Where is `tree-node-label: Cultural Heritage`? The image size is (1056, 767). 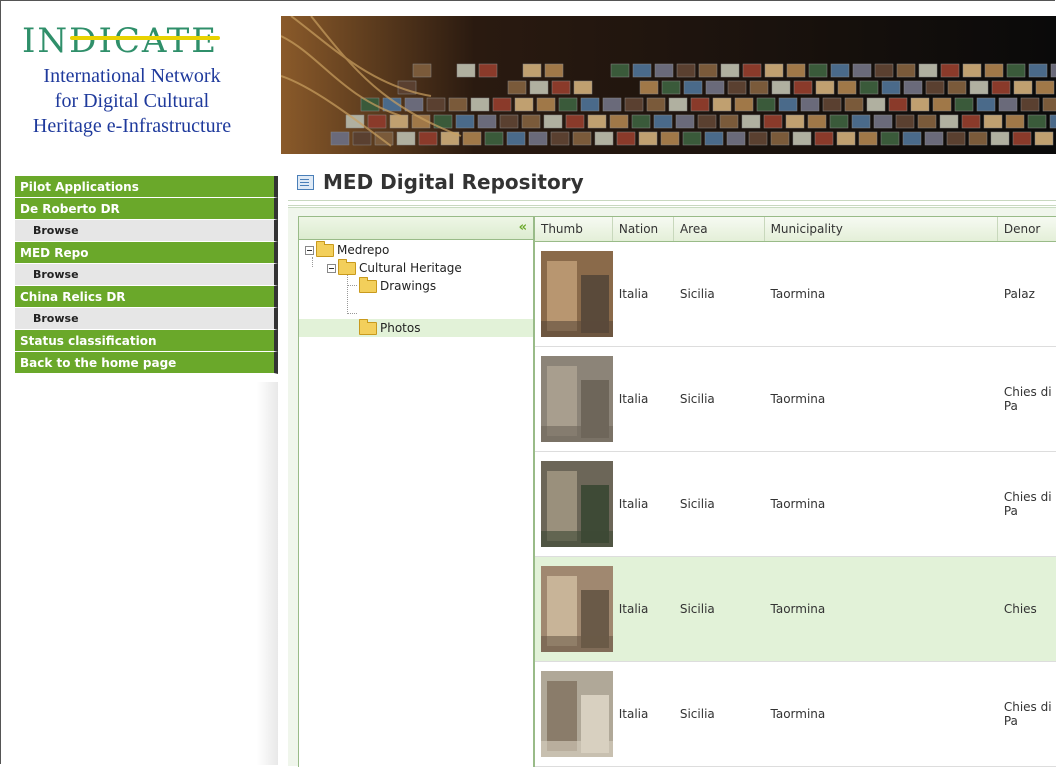
tree-node-label: Cultural Heritage is located at coordinates (410, 268).